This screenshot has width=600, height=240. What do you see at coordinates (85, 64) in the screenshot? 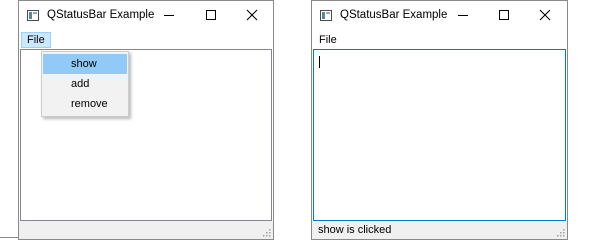
I see `menu-item-show: show` at bounding box center [85, 64].